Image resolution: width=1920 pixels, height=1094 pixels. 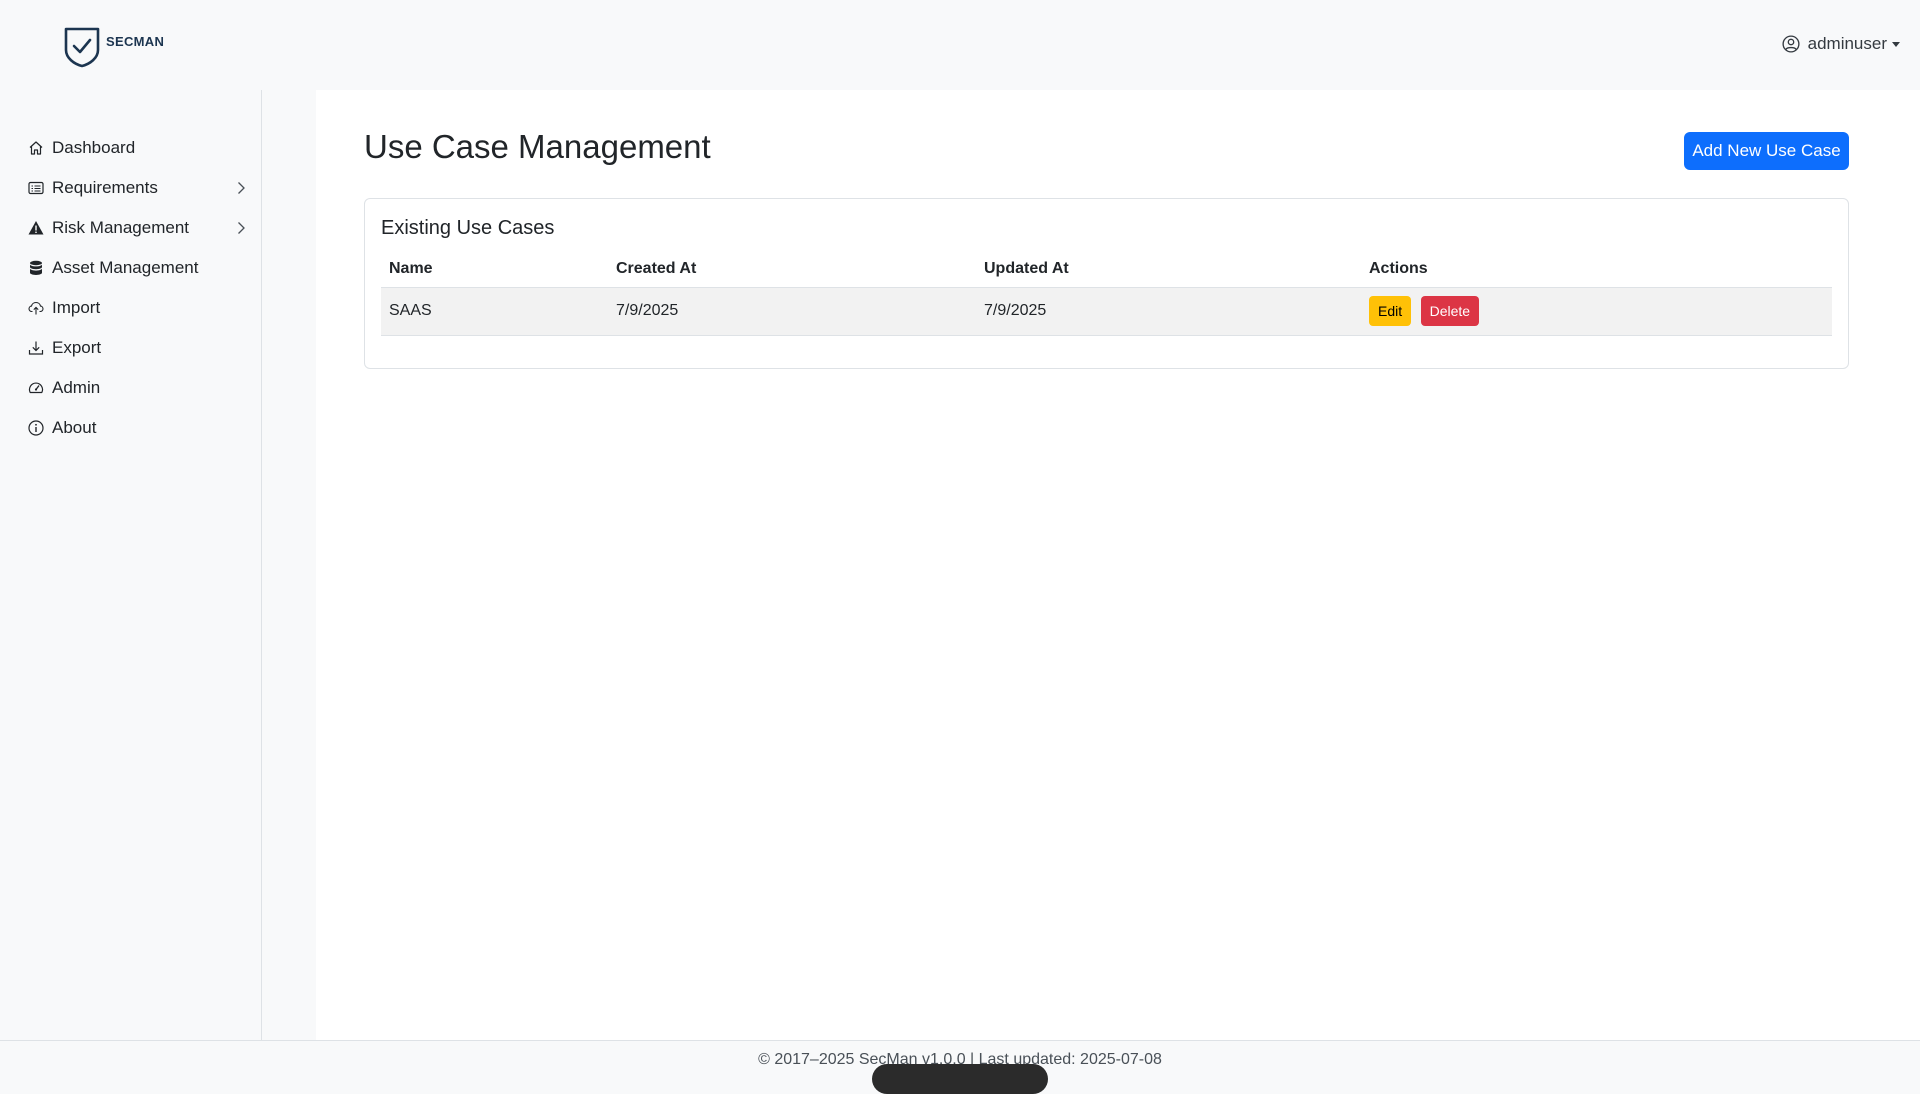 I want to click on edit-button: Edit, so click(x=1390, y=311).